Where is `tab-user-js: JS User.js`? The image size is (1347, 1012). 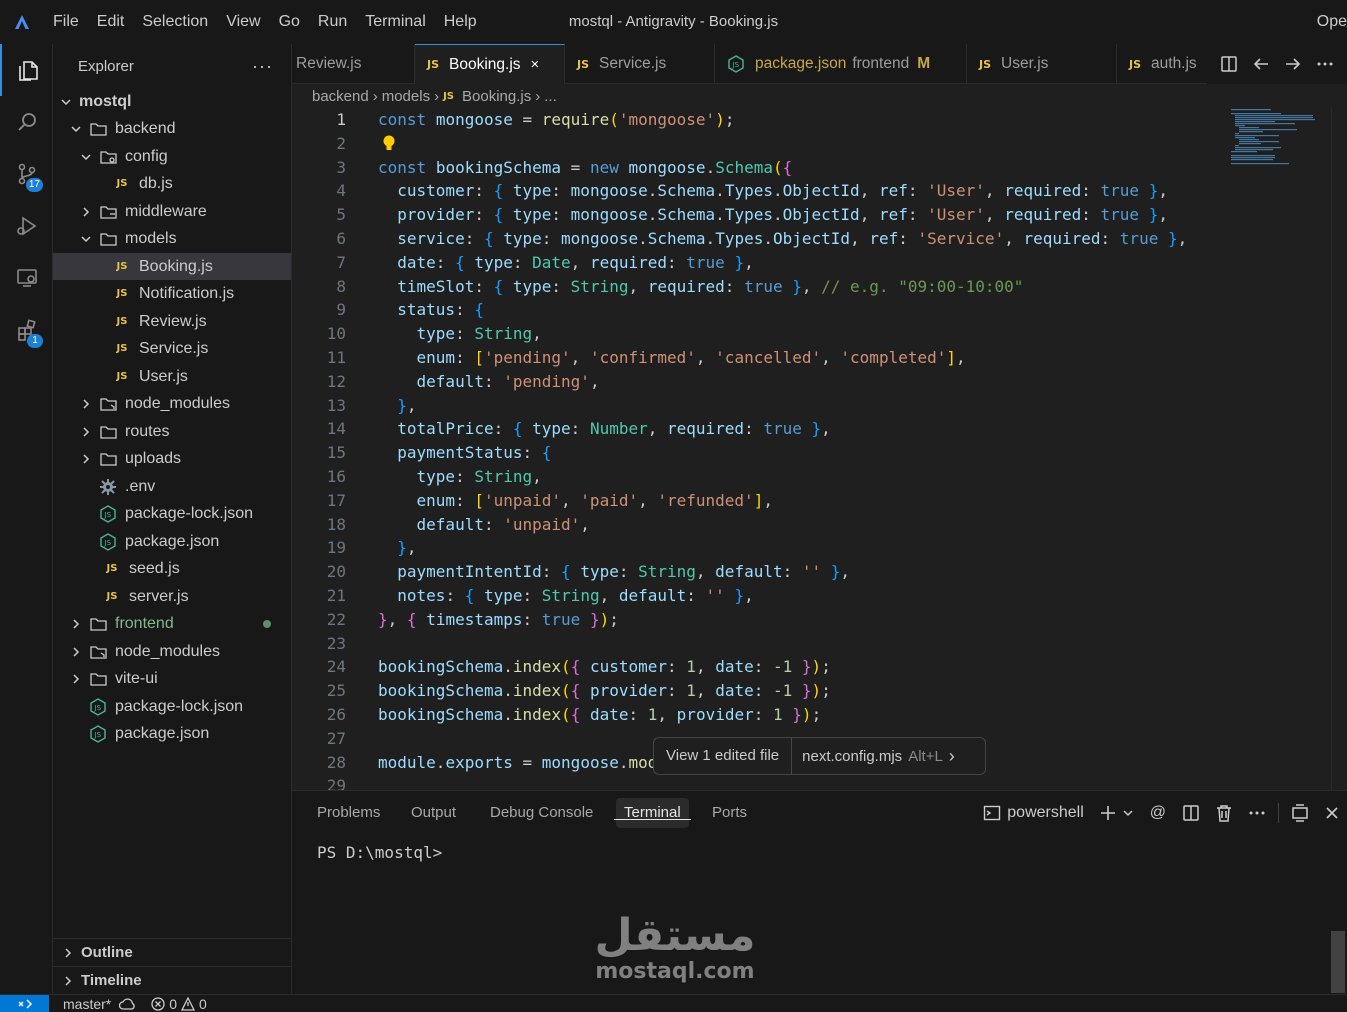 tab-user-js: JS User.js is located at coordinates (1042, 64).